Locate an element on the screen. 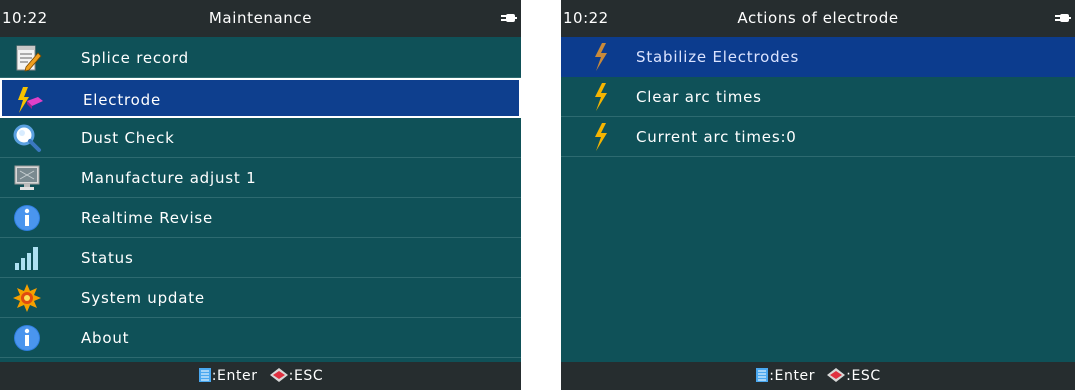 The width and height of the screenshot is (1075, 390). status-bar: 10:22 Actions of electrode is located at coordinates (818, 18).